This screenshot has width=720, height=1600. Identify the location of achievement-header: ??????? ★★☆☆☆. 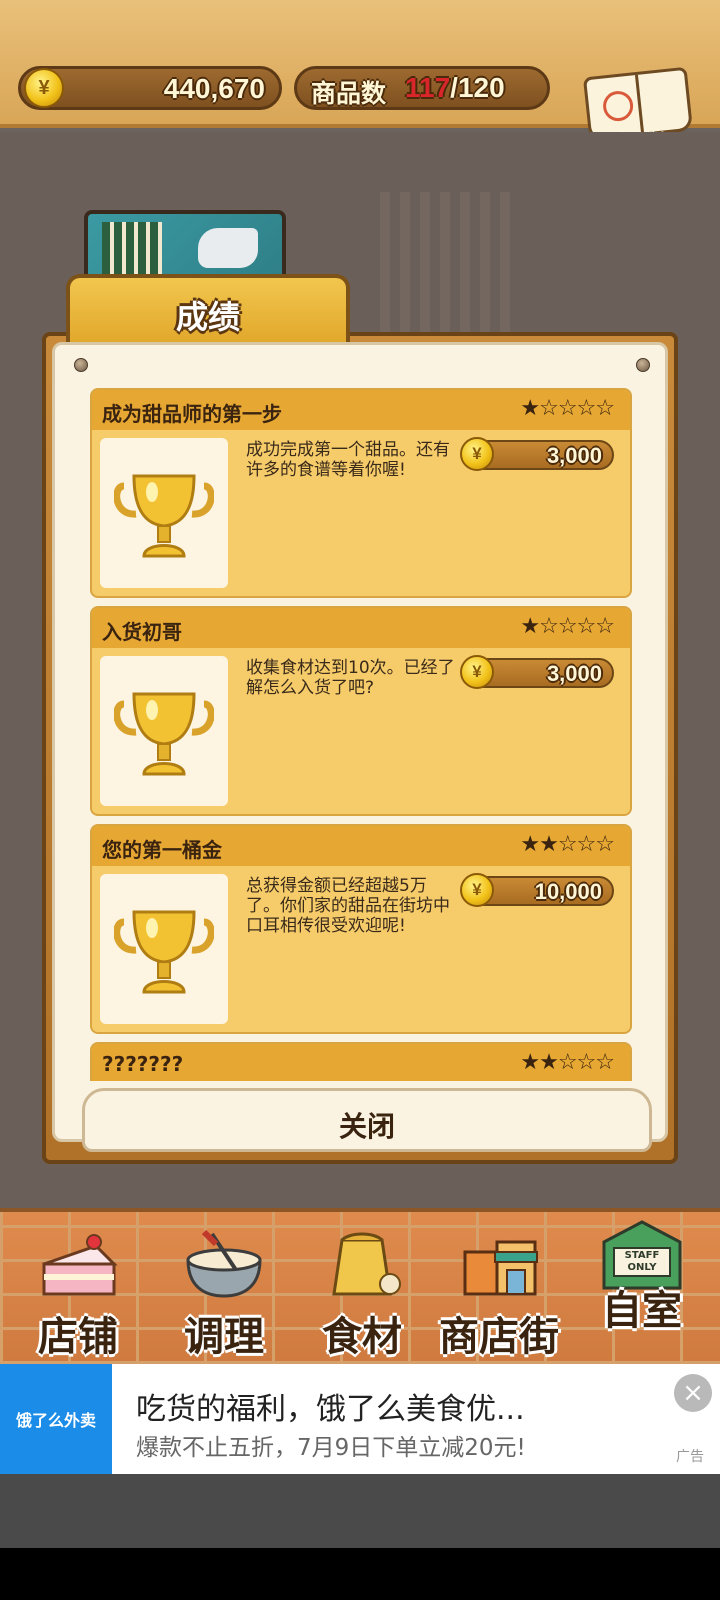
(361, 1062).